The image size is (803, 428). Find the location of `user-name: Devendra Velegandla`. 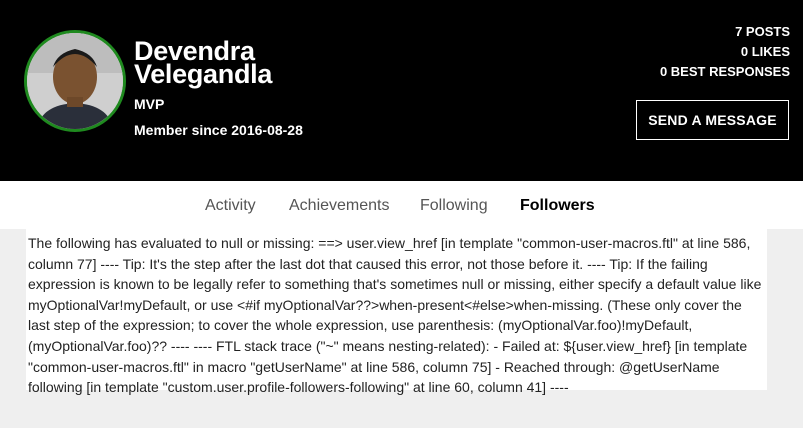

user-name: Devendra Velegandla is located at coordinates (203, 62).